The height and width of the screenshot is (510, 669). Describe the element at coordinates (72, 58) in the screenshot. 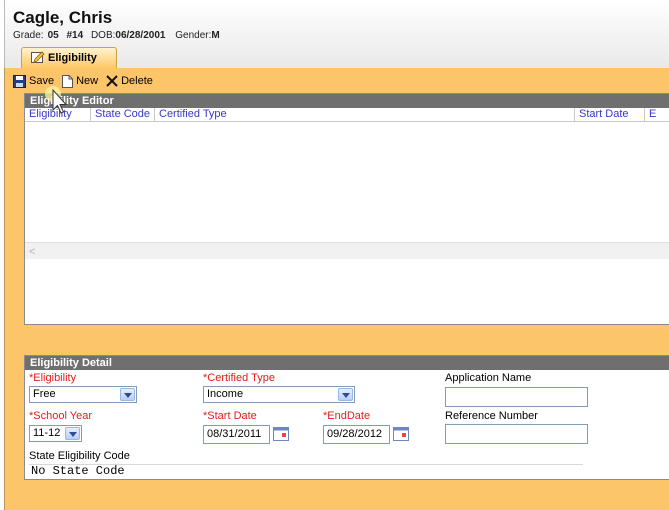

I see `tab-label: Eligibility` at that location.